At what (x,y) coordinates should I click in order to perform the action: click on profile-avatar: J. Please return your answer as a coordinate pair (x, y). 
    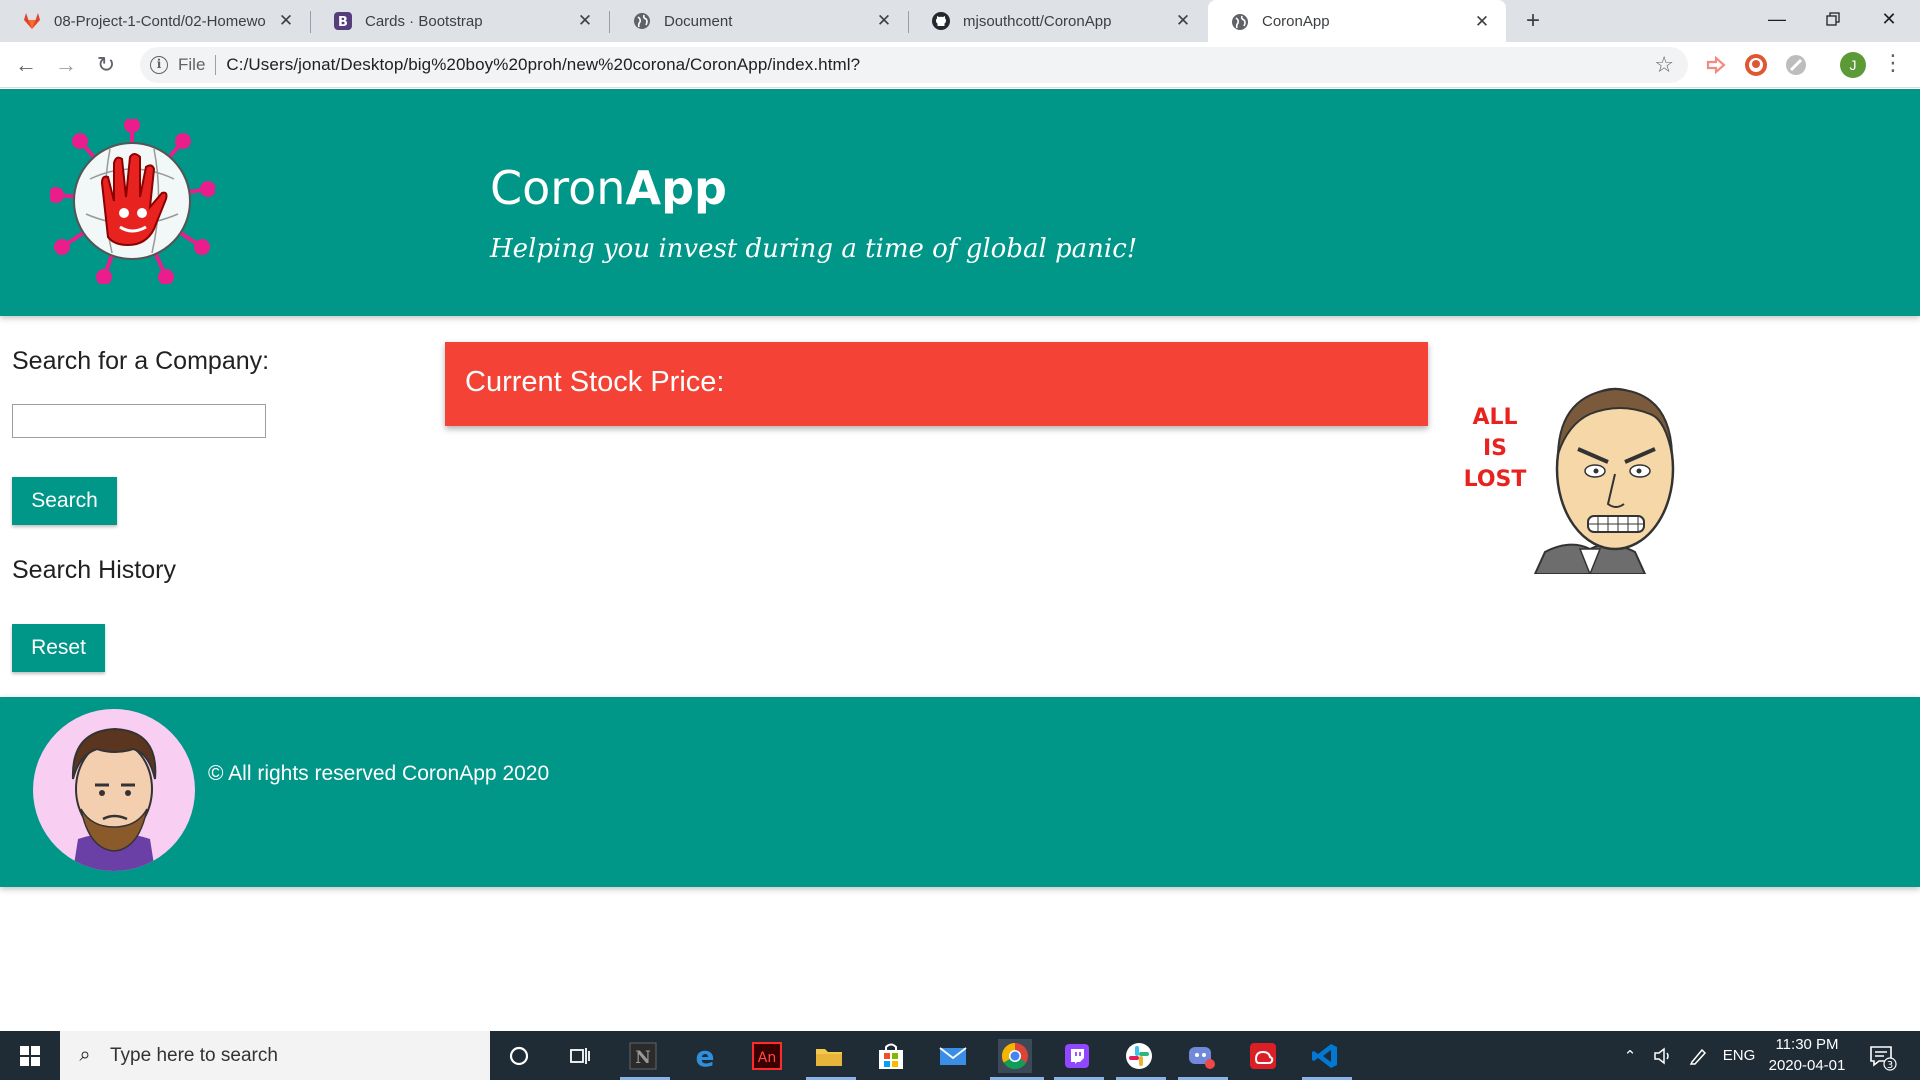
    Looking at the image, I should click on (1853, 65).